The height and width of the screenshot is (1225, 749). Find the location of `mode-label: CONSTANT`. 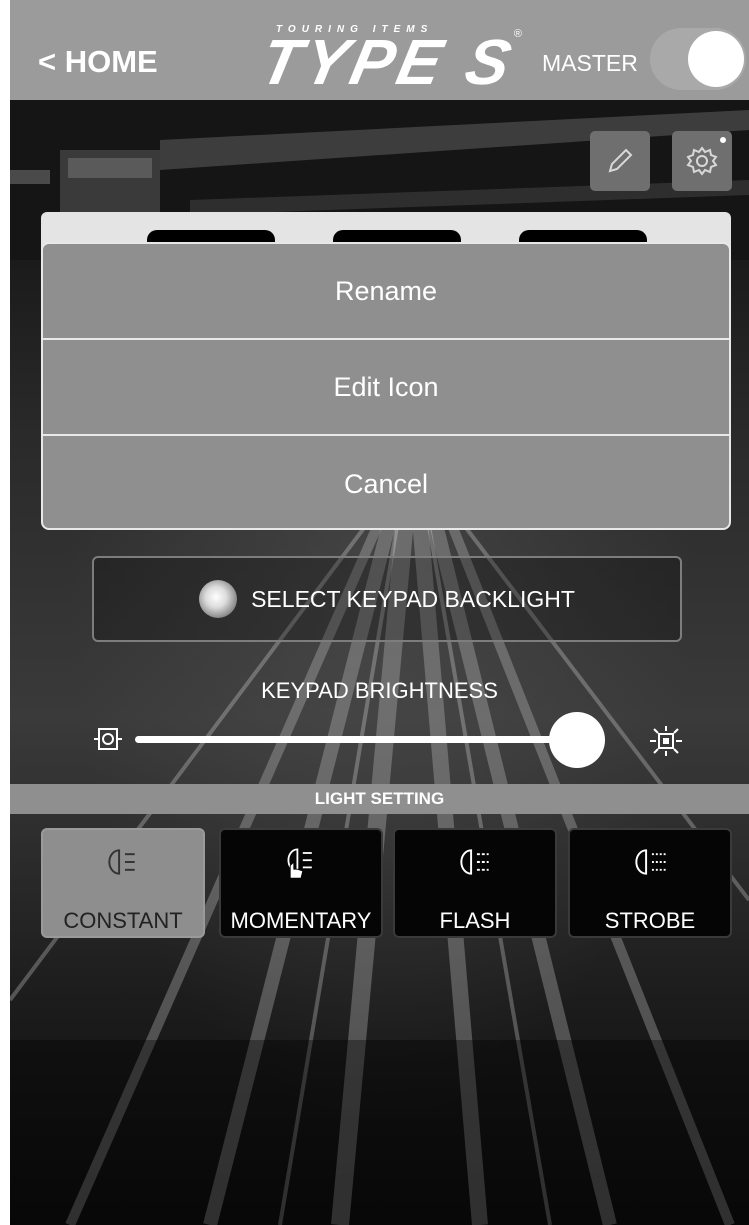

mode-label: CONSTANT is located at coordinates (123, 920).